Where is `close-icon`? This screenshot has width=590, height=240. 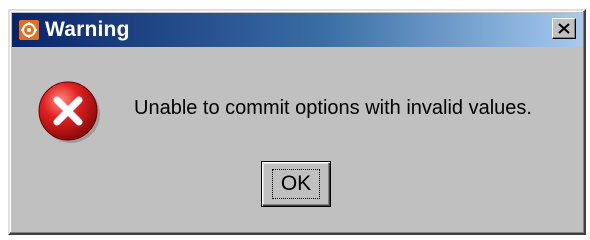
close-icon is located at coordinates (564, 28).